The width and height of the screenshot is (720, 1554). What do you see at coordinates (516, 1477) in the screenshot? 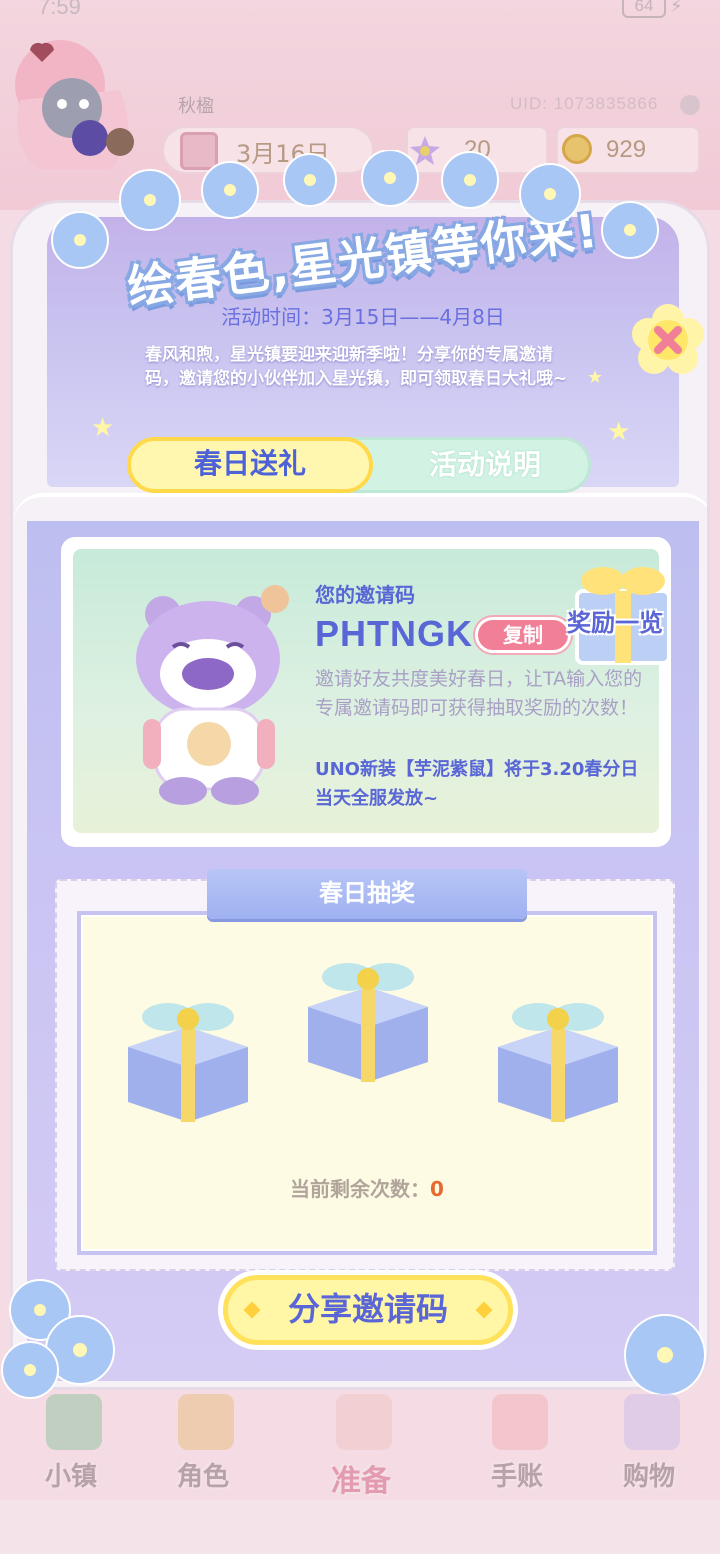
I see `nav-journal-label: 手账` at bounding box center [516, 1477].